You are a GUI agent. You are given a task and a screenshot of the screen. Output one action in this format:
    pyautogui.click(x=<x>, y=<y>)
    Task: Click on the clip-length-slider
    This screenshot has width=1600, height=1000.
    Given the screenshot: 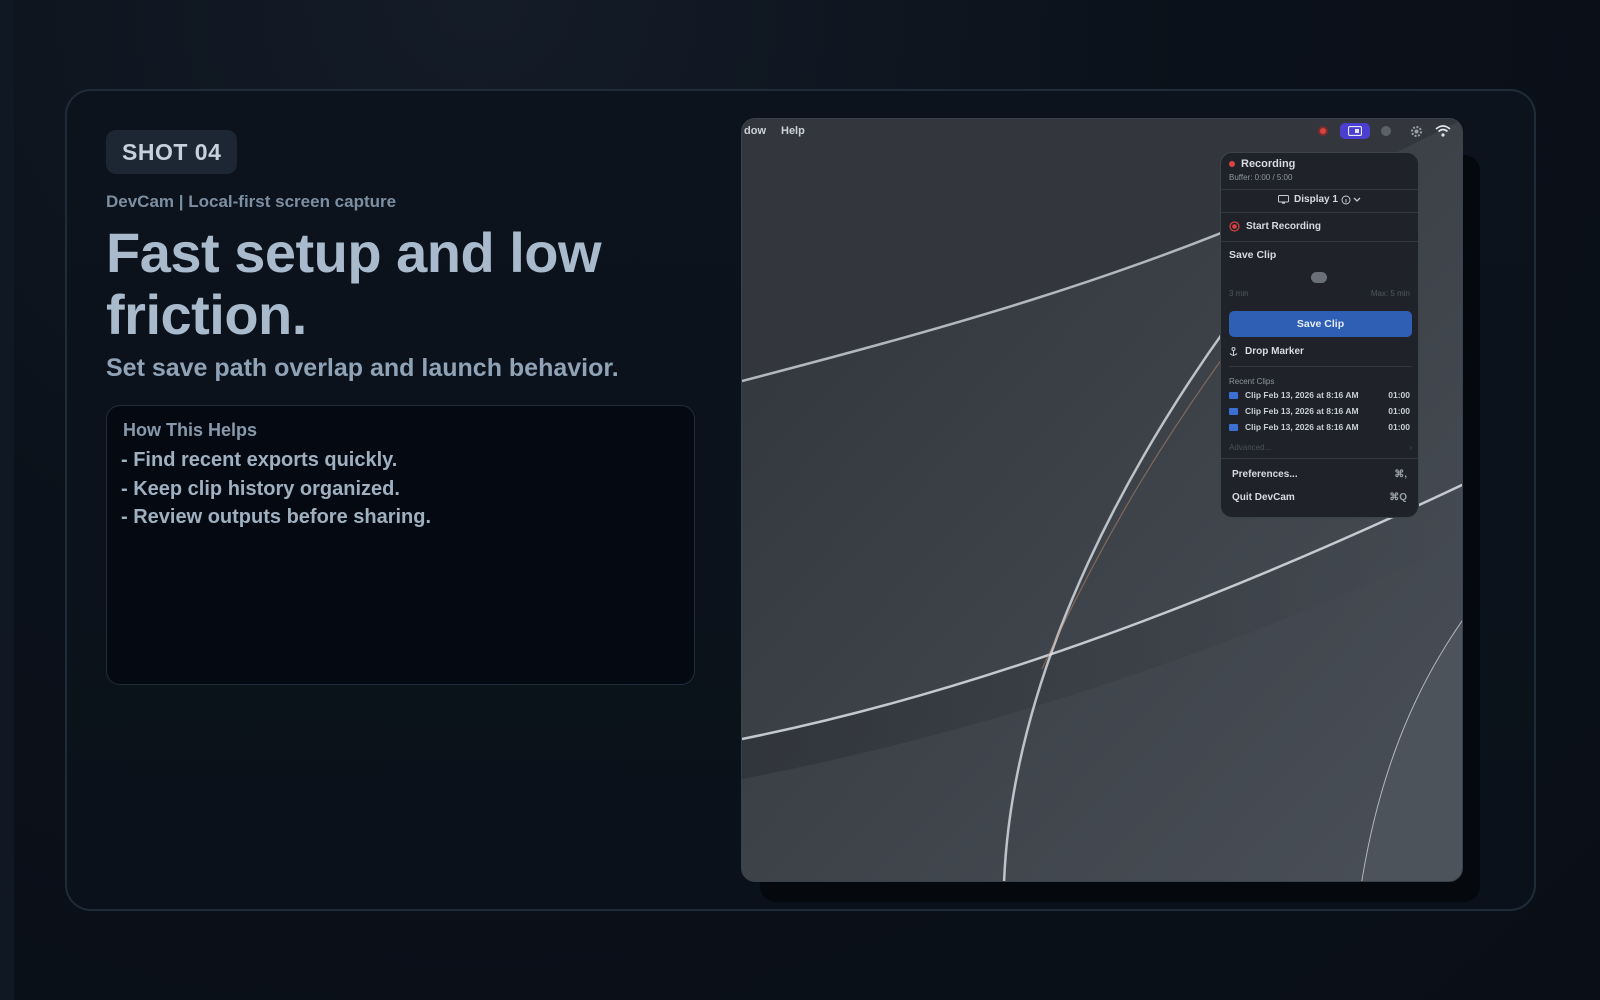 What is the action you would take?
    pyautogui.click(x=1319, y=277)
    